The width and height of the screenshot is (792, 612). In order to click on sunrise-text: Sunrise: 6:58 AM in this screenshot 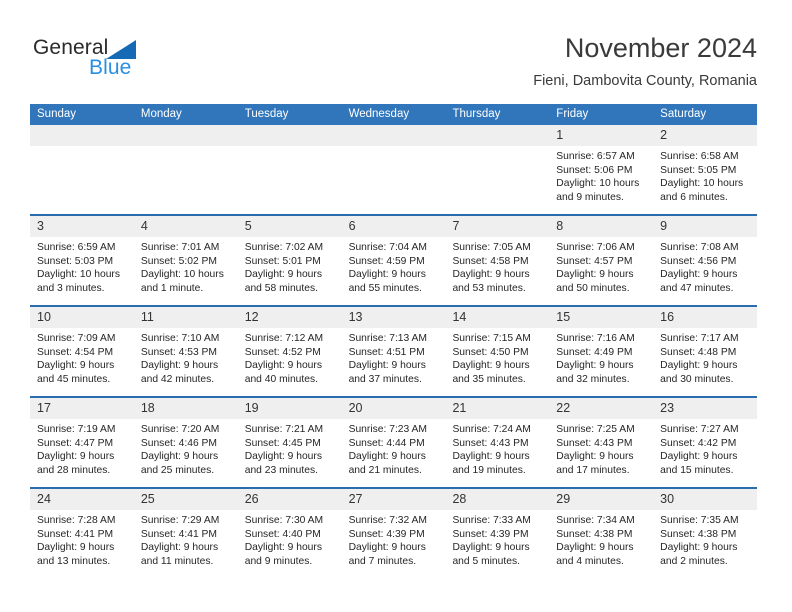, I will do `click(699, 156)`.